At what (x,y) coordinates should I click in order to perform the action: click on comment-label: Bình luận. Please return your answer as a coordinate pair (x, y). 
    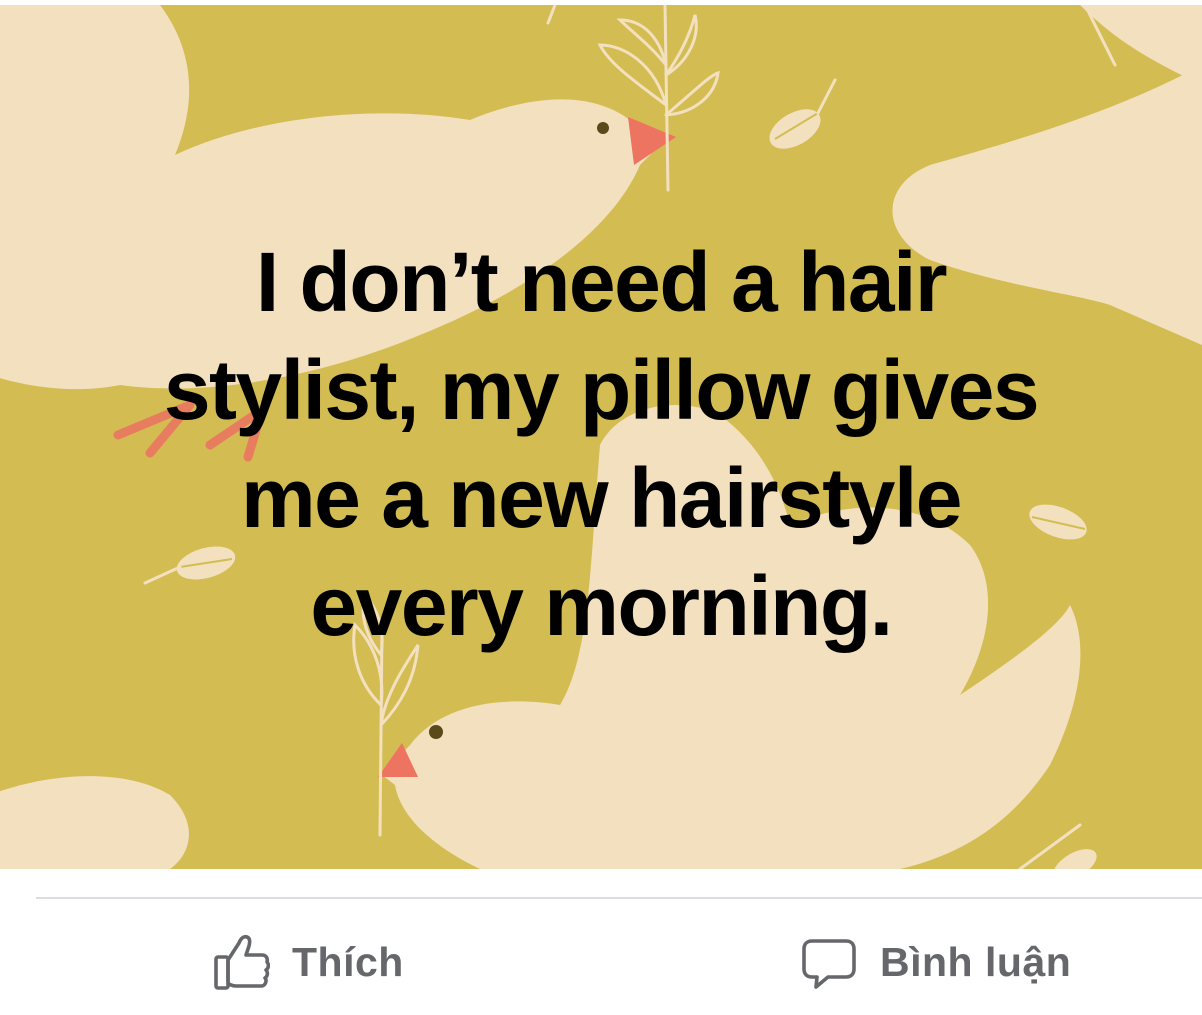
    Looking at the image, I should click on (976, 962).